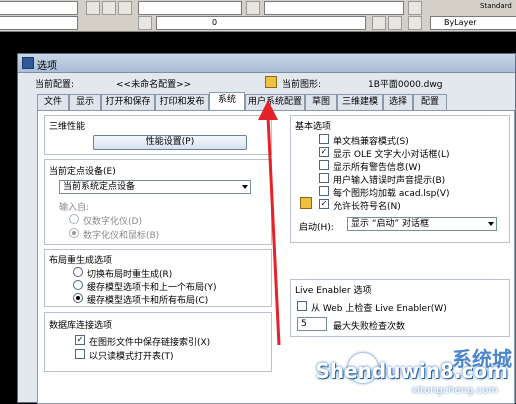 The width and height of the screenshot is (516, 404). I want to click on arrow-shaft, so click(273, 230).